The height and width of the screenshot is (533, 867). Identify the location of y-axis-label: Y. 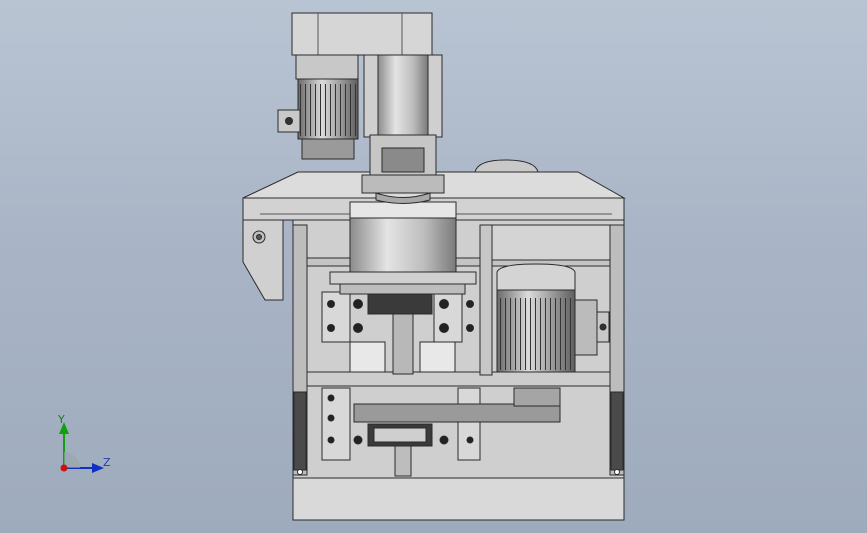
(61, 419).